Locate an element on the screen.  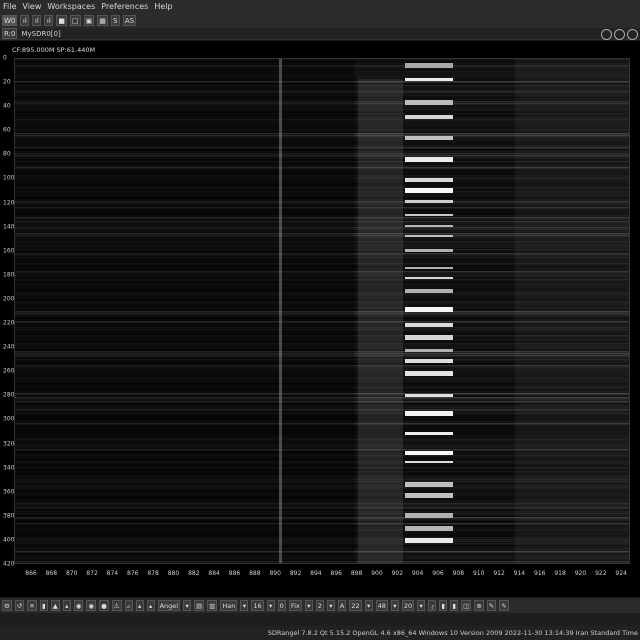
menu-view: View is located at coordinates (31, 6).